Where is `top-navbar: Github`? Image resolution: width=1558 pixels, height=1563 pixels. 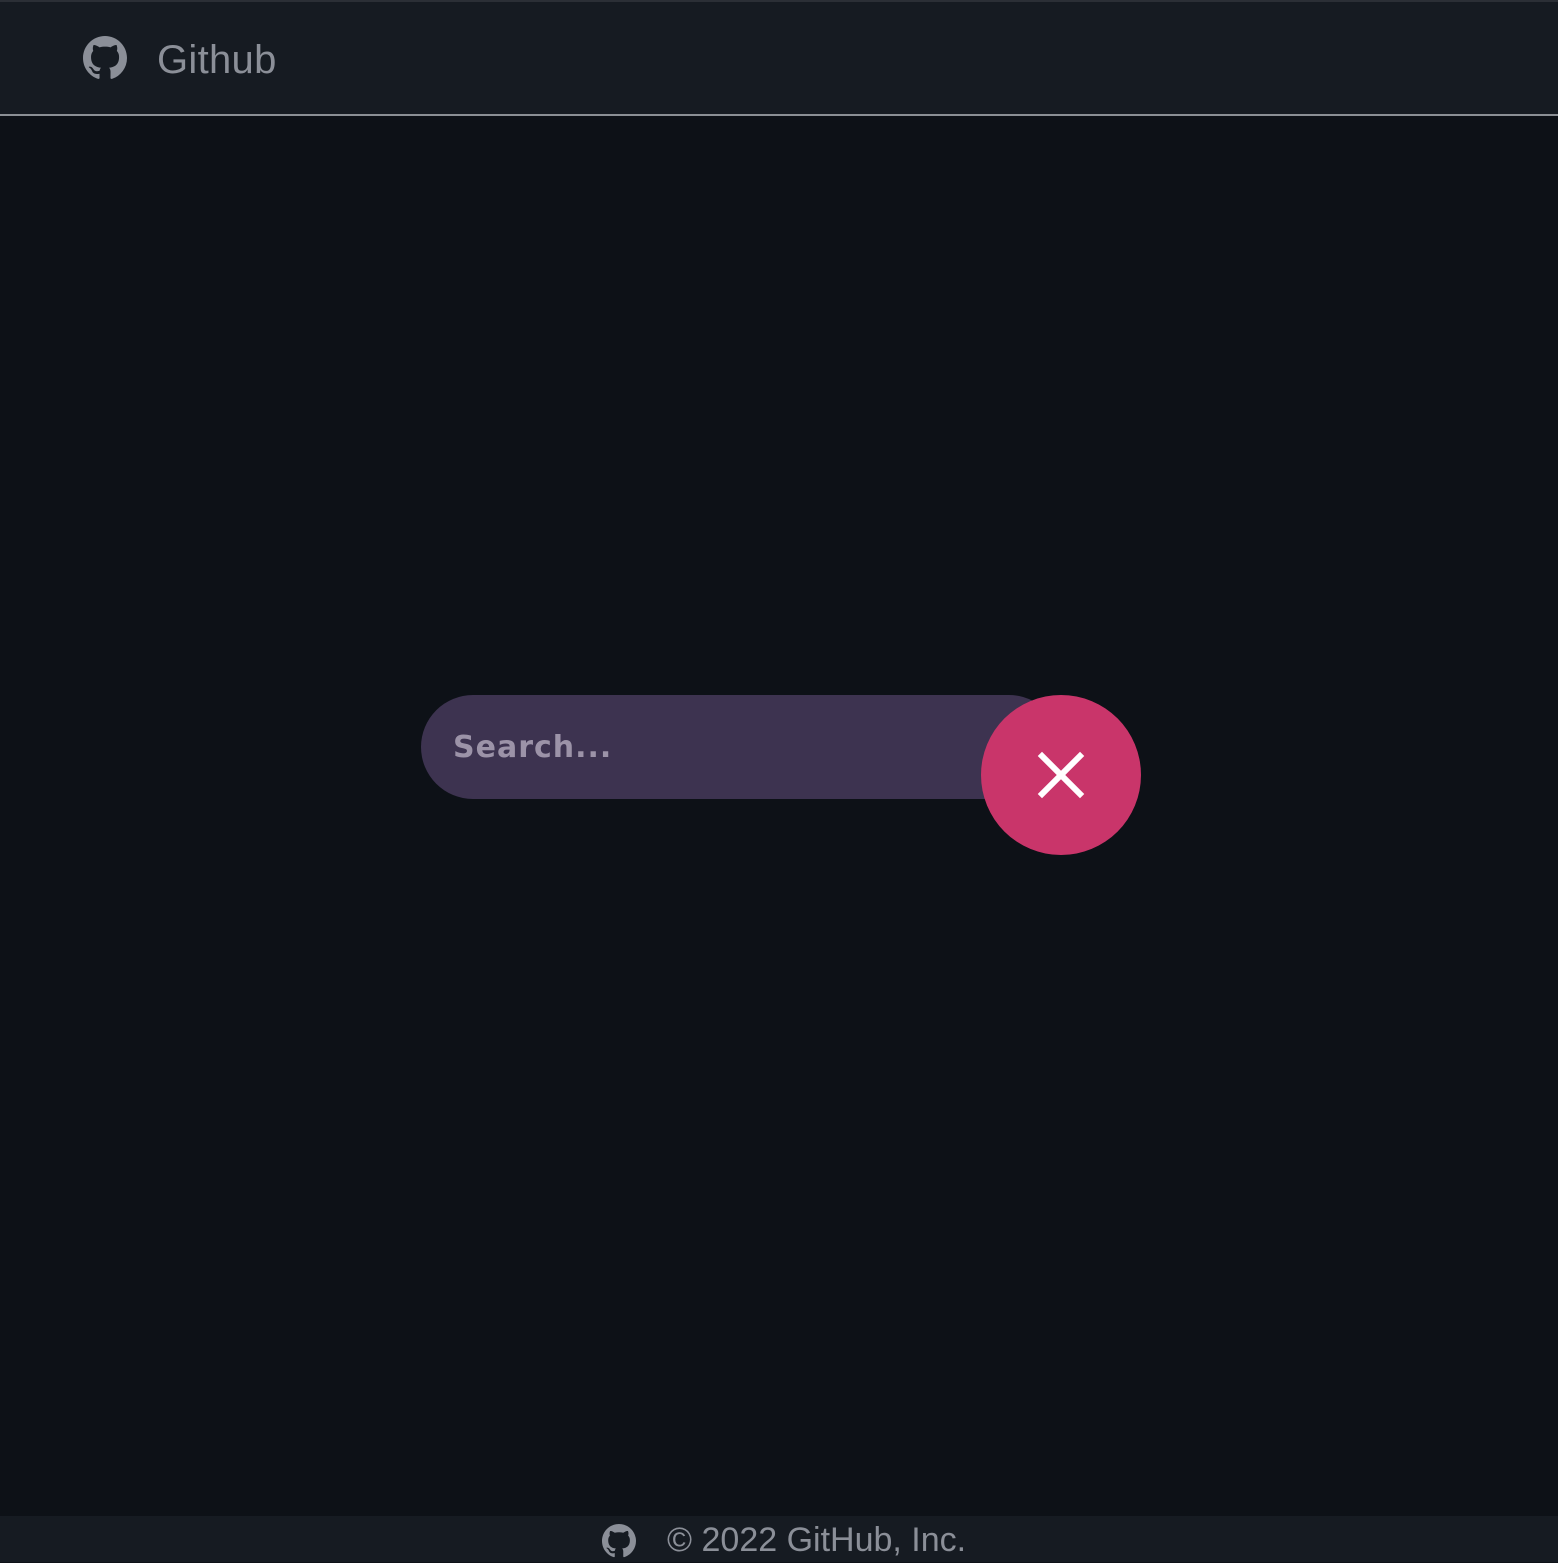 top-navbar: Github is located at coordinates (779, 59).